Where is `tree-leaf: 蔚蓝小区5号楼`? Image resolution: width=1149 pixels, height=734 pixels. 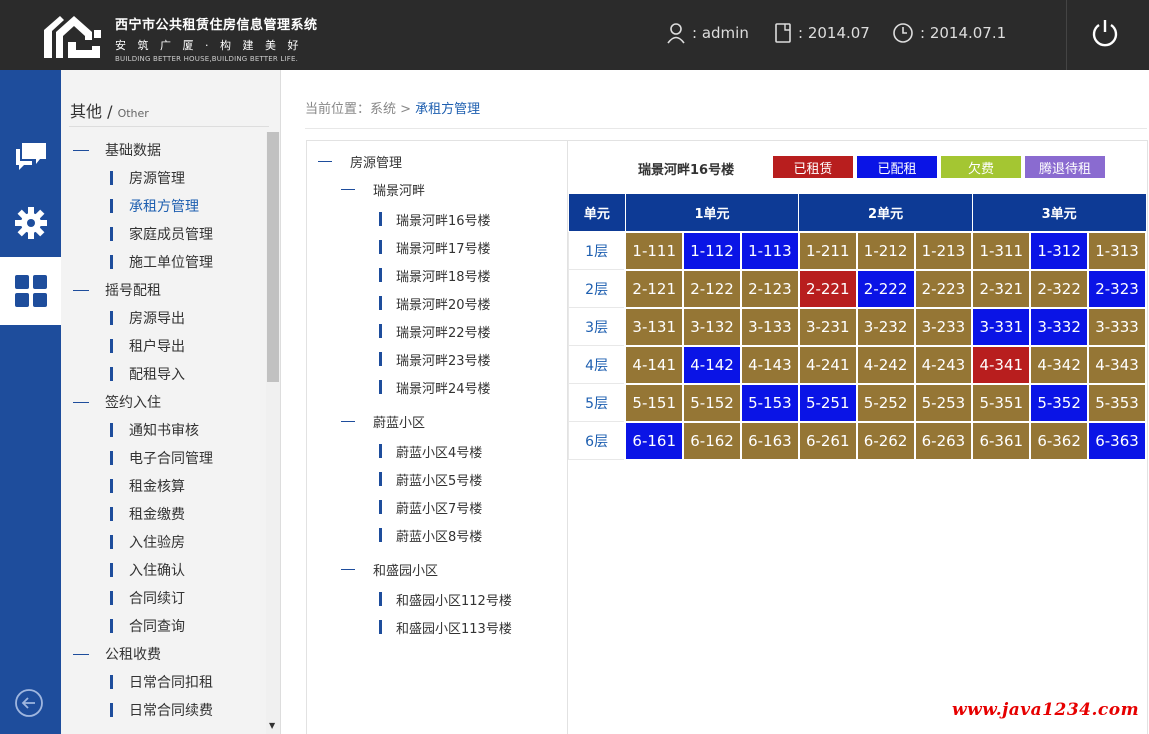
tree-leaf: 蔚蓝小区5号楼 is located at coordinates (430, 479).